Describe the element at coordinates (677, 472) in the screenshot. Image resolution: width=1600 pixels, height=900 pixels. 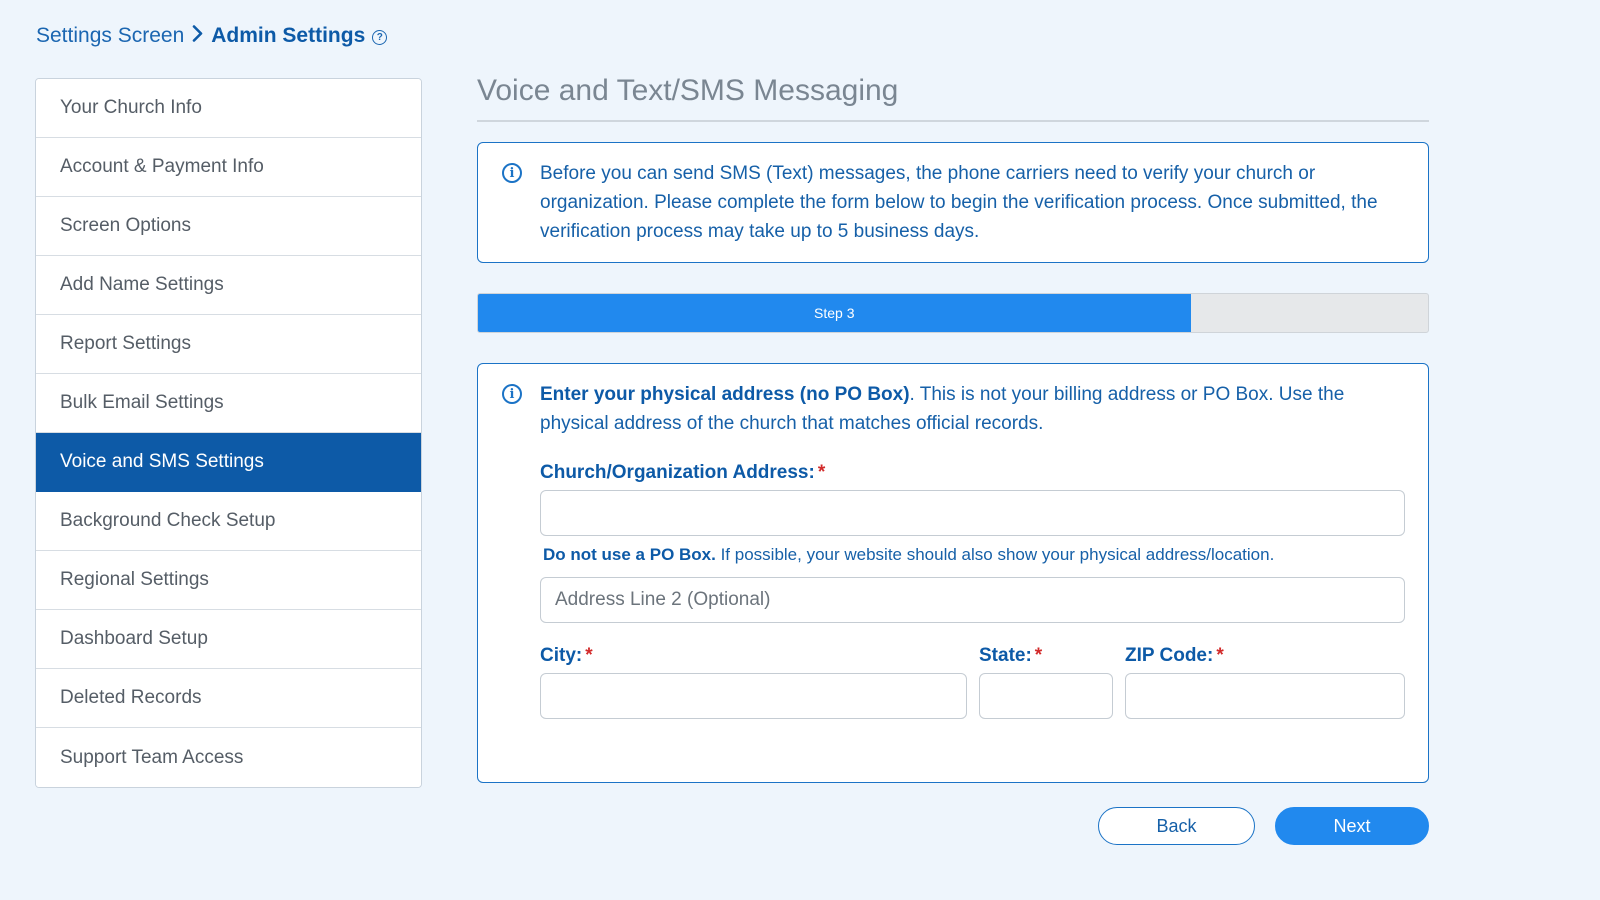
I see `address-label-text: Church/Organization Address:` at that location.